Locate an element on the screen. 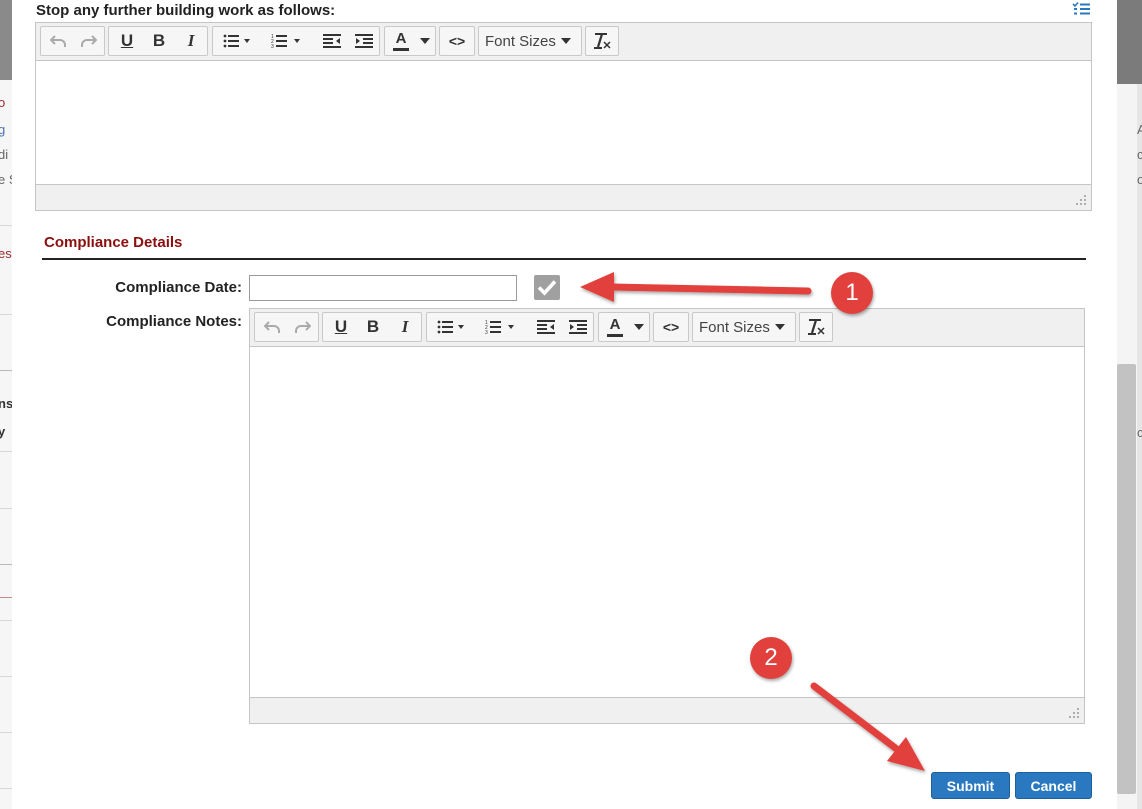 The height and width of the screenshot is (809, 1142). background-text-fragment: es is located at coordinates (6, 253).